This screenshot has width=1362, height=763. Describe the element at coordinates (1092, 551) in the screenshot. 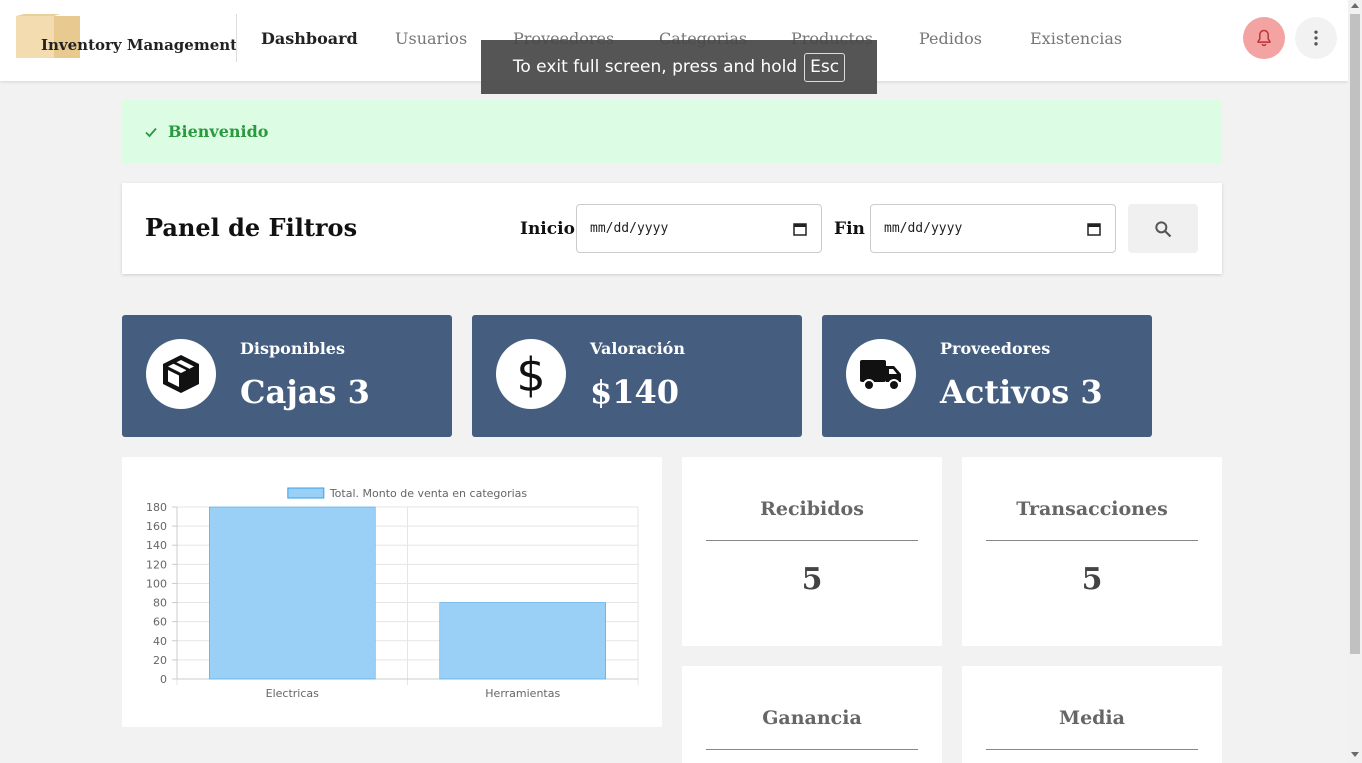

I see `metric-card-transacciones: Transacciones 5` at that location.